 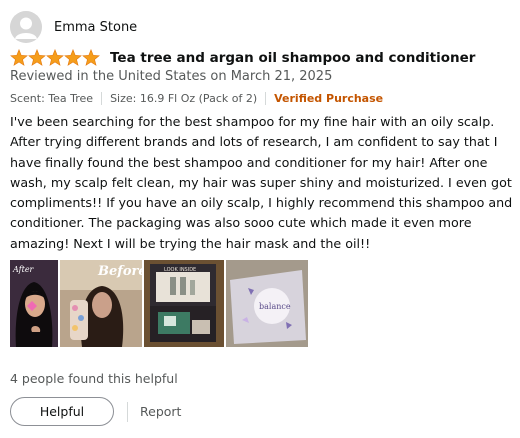 I want to click on review-image-before: Before, so click(x=101, y=303).